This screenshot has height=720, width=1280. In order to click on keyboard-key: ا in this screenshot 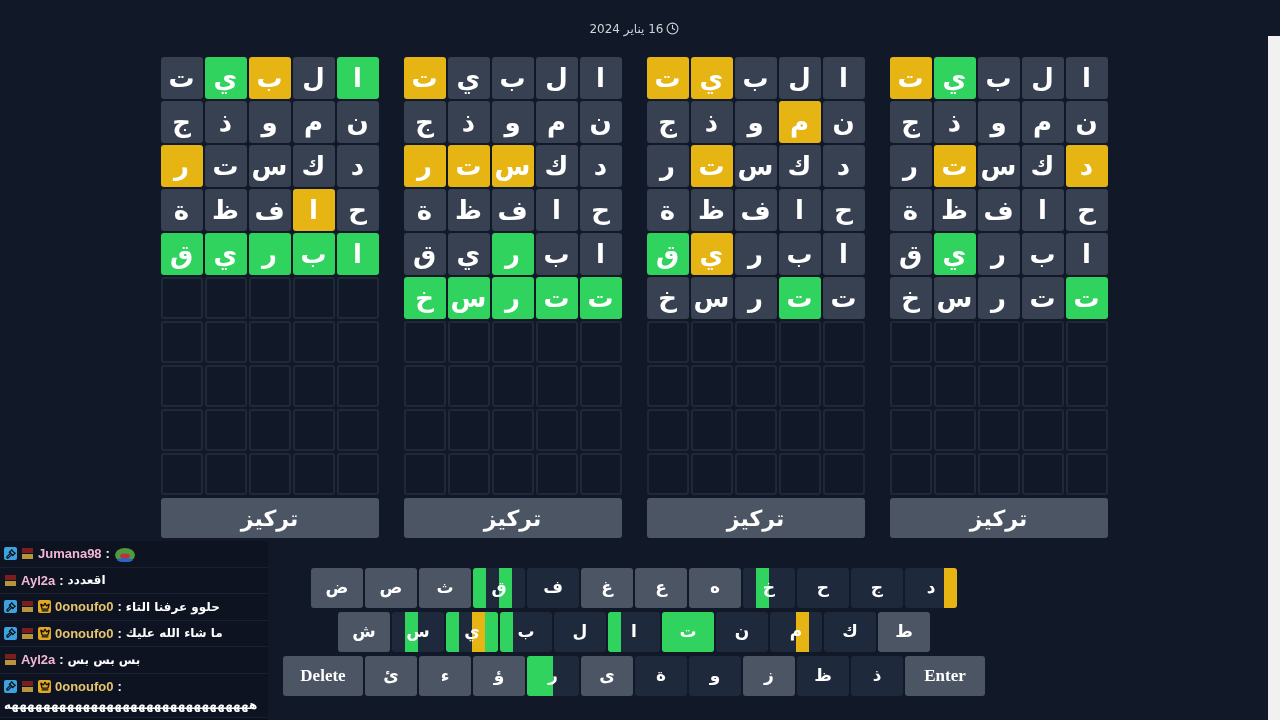, I will do `click(634, 632)`.